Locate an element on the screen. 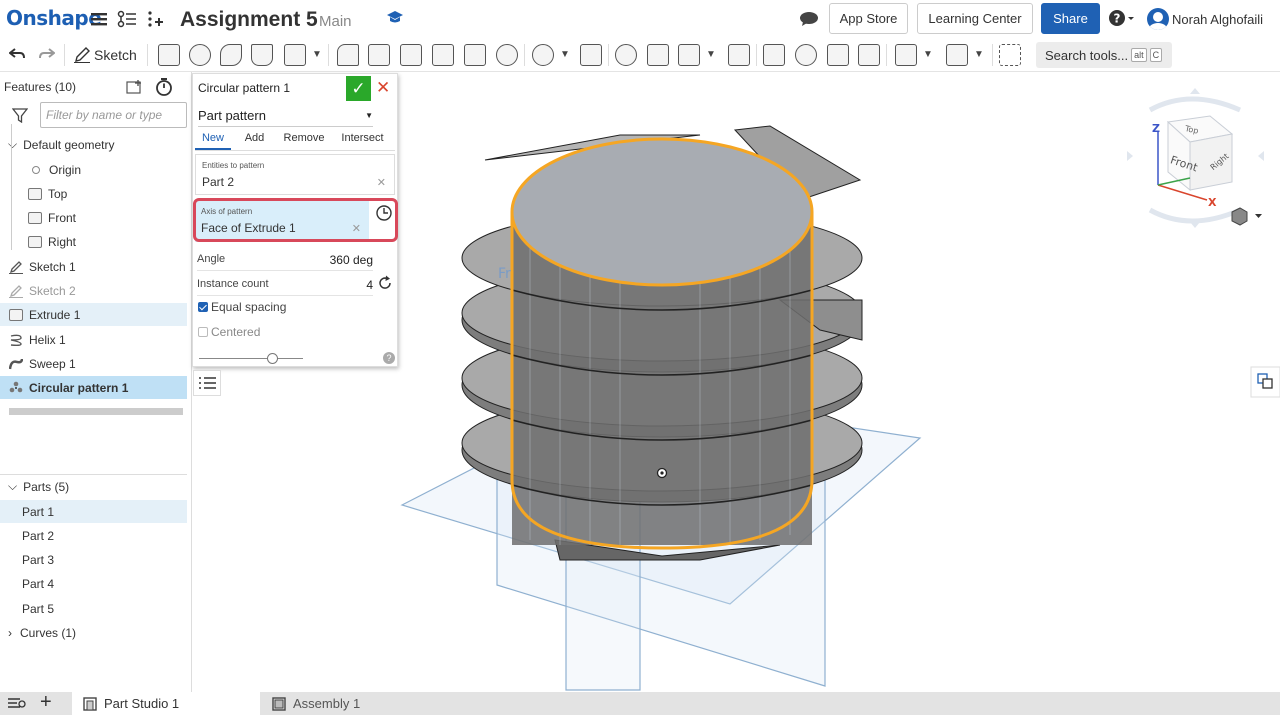 The image size is (1280, 715). equal-spacing-checkbox is located at coordinates (203, 307).